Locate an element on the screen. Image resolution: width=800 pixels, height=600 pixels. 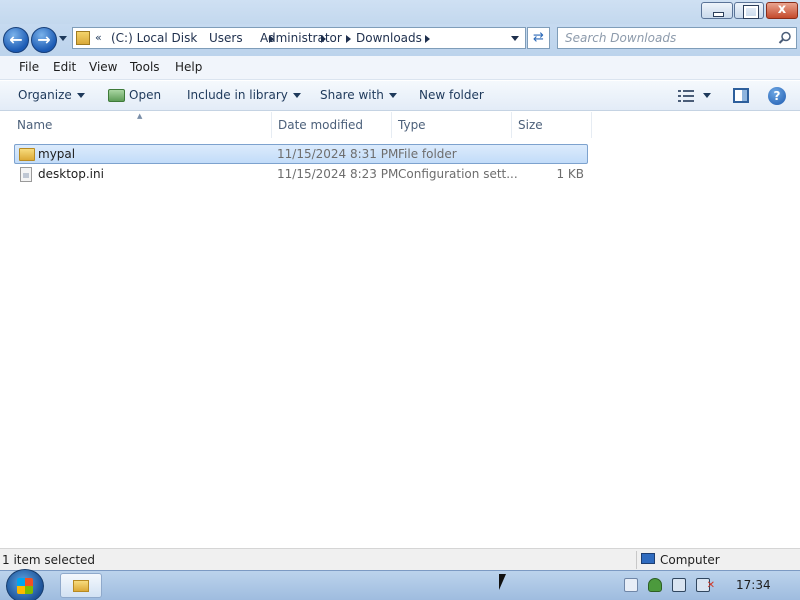
computer-icon is located at coordinates (648, 558).